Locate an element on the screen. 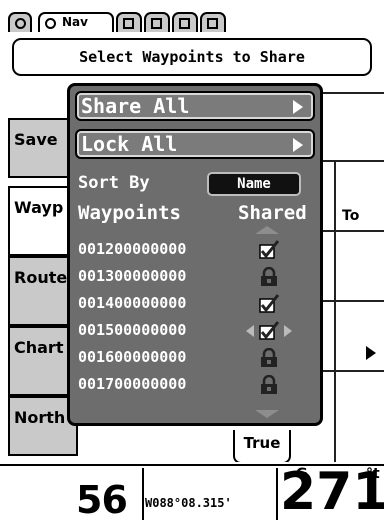 This screenshot has height=523, width=384. tab-nav: Nav is located at coordinates (76, 23).